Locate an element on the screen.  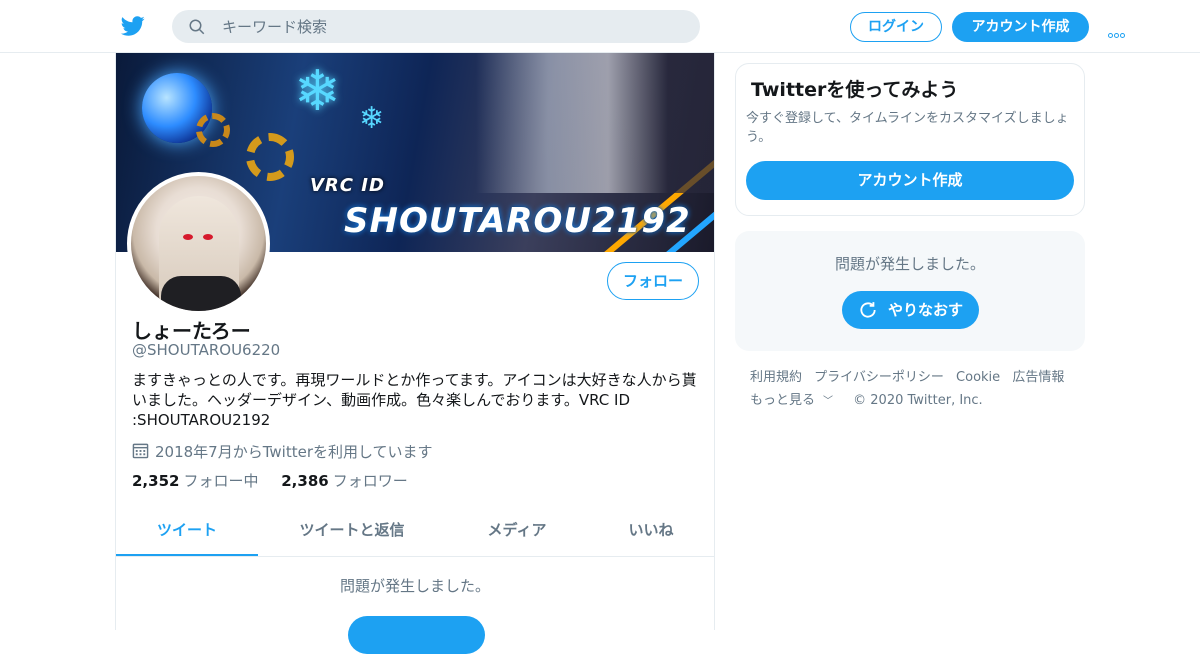
profile-tabs: ツイート ツイートと返信 メディア いいね is located at coordinates (415, 531).